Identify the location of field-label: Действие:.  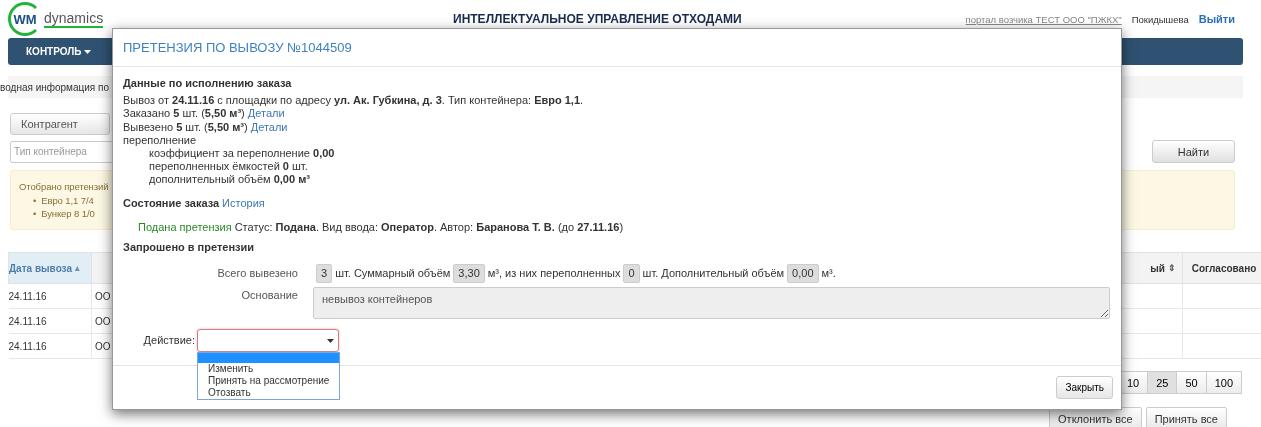
(169, 341).